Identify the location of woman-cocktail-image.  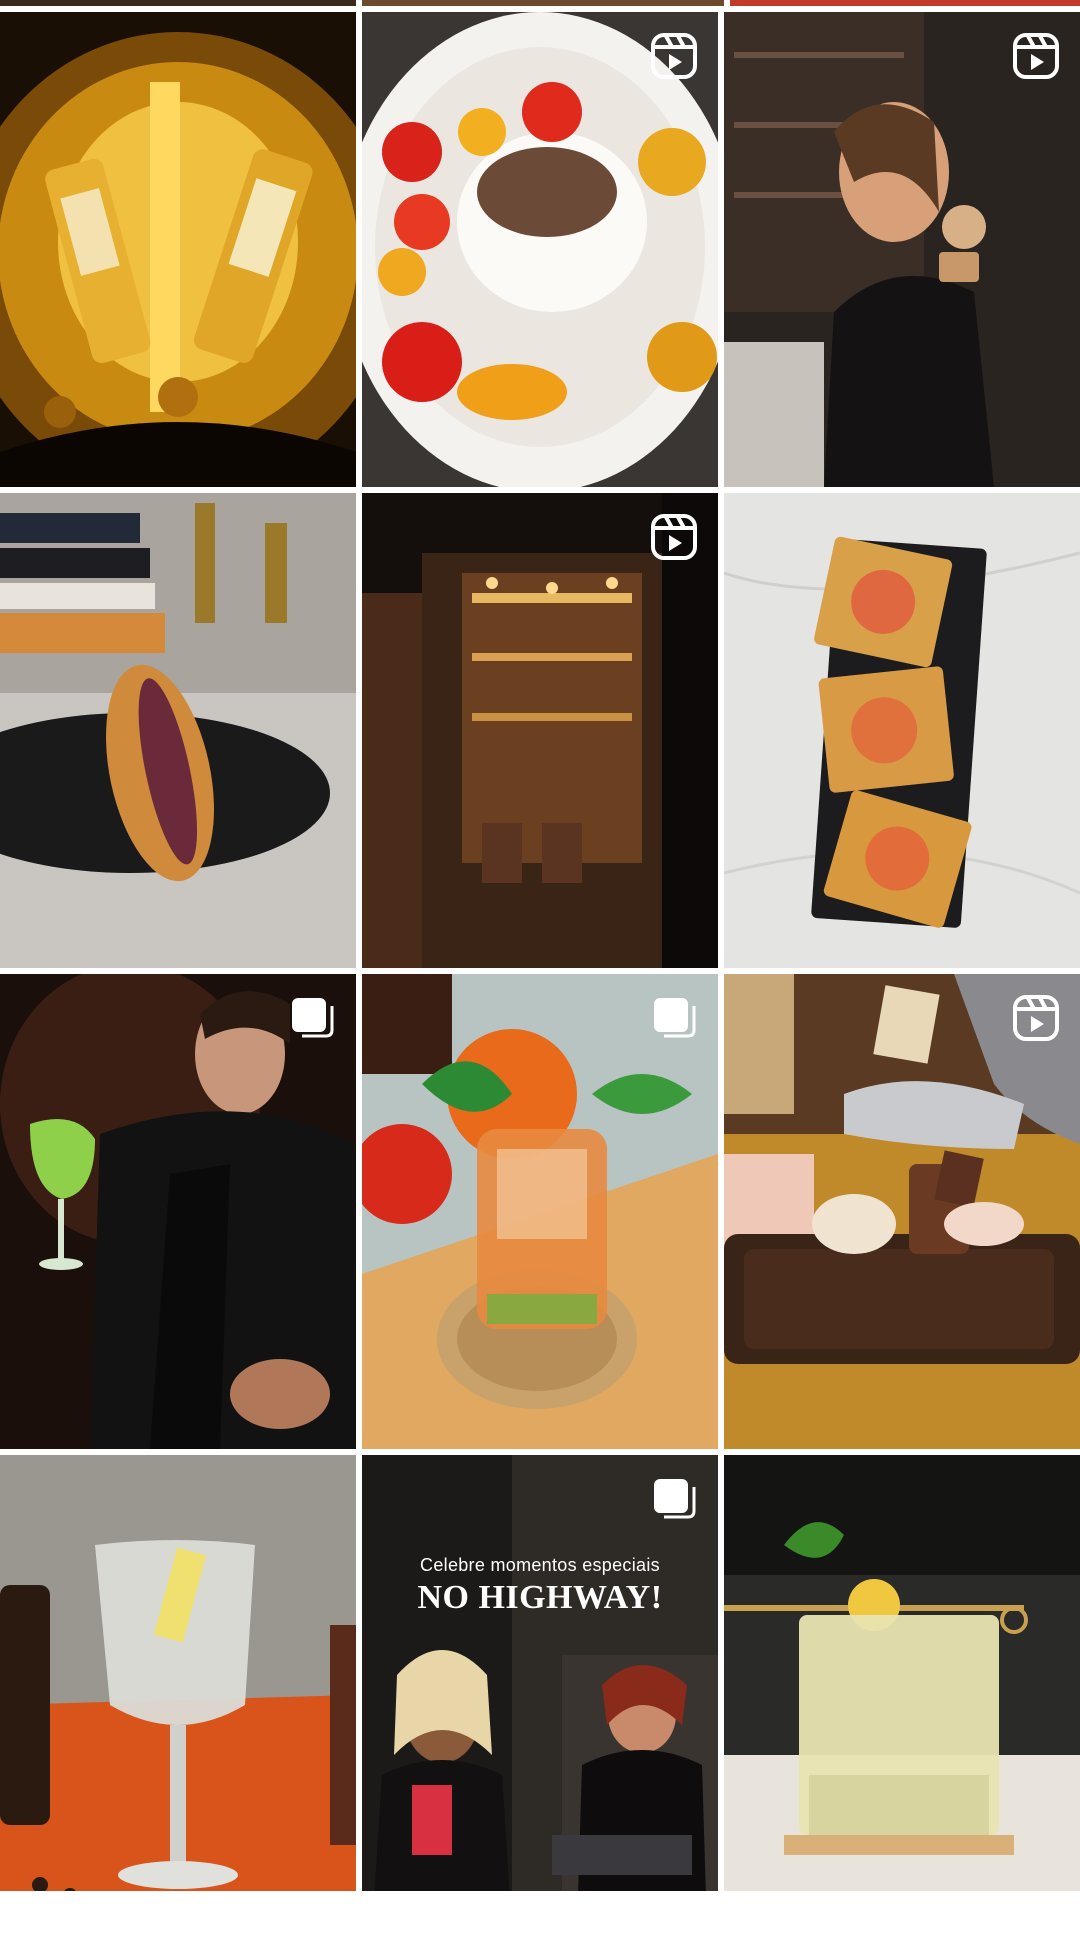
(902, 249).